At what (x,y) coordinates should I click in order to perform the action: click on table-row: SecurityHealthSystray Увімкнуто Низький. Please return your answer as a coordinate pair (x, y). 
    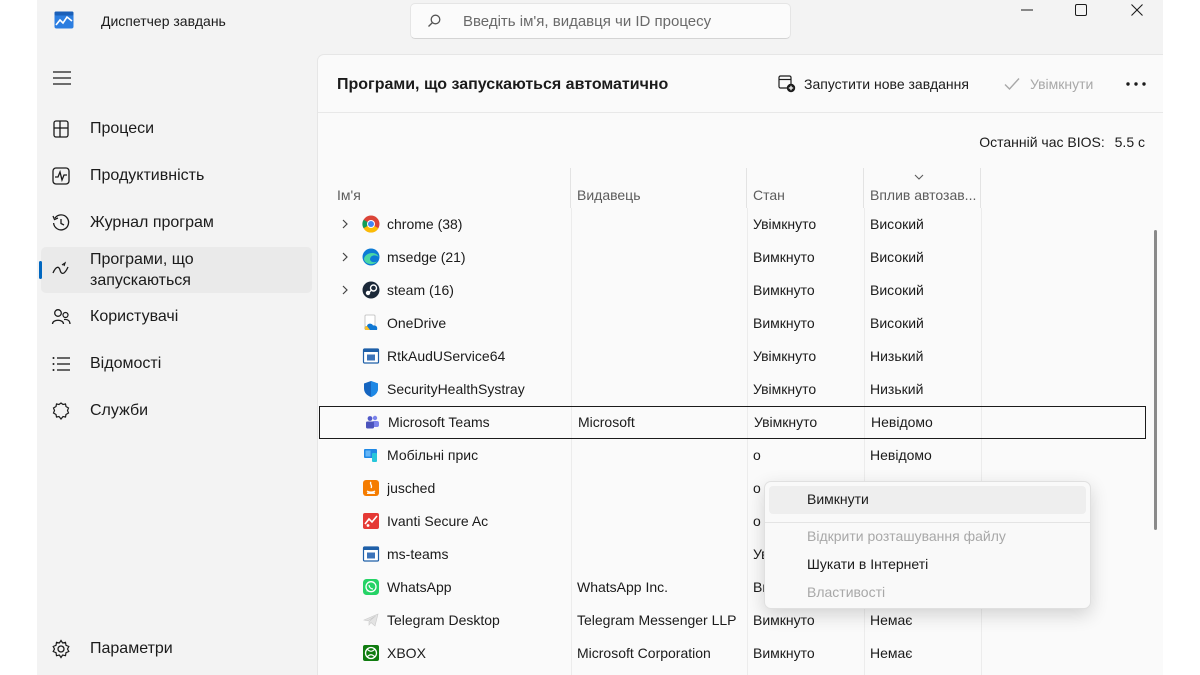
    Looking at the image, I should click on (736, 389).